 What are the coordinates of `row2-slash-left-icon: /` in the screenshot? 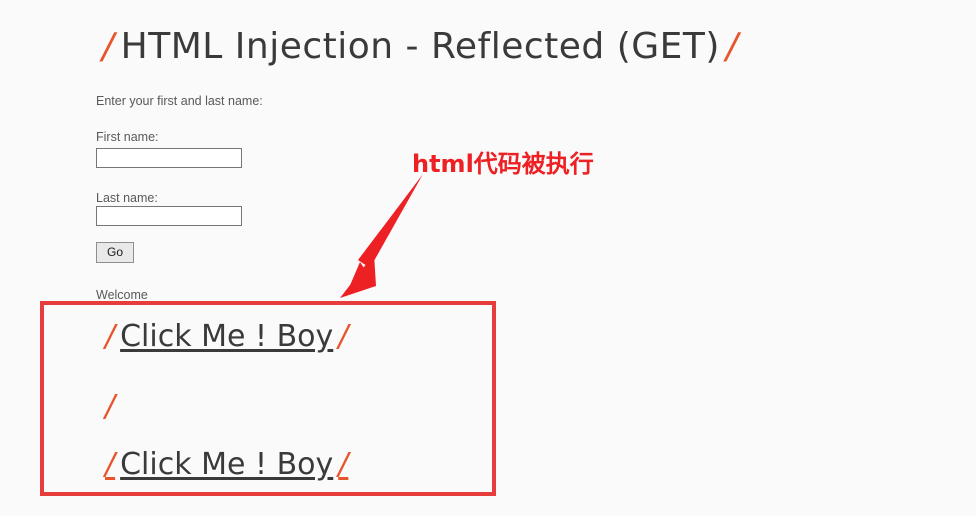 It's located at (110, 406).